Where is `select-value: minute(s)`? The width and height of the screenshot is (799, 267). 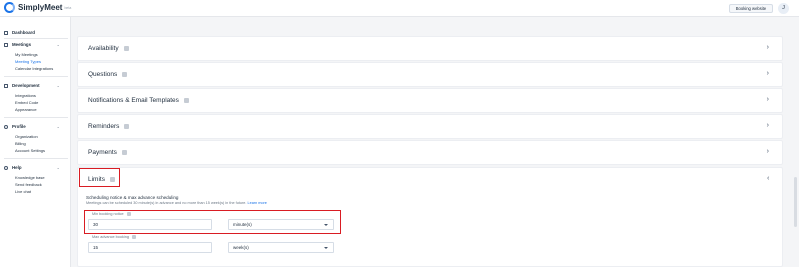
select-value: minute(s) is located at coordinates (242, 224).